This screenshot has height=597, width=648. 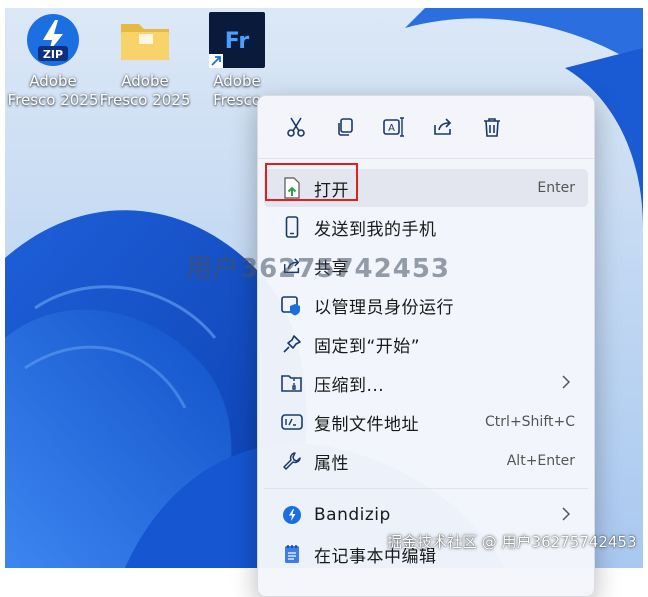 I want to click on shortcut-text: Ctrl+Shift+C, so click(x=530, y=422).